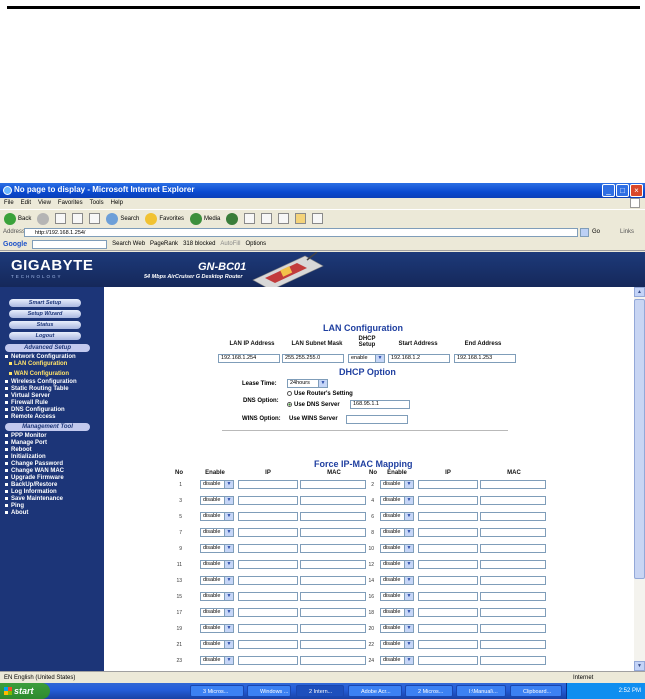 This screenshot has height=699, width=645. What do you see at coordinates (267, 218) in the screenshot?
I see `print-icon` at bounding box center [267, 218].